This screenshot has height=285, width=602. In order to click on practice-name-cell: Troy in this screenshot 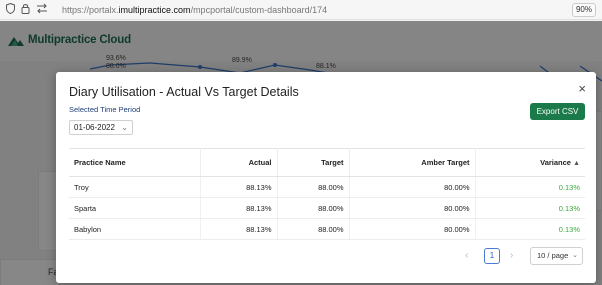, I will do `click(135, 187)`.